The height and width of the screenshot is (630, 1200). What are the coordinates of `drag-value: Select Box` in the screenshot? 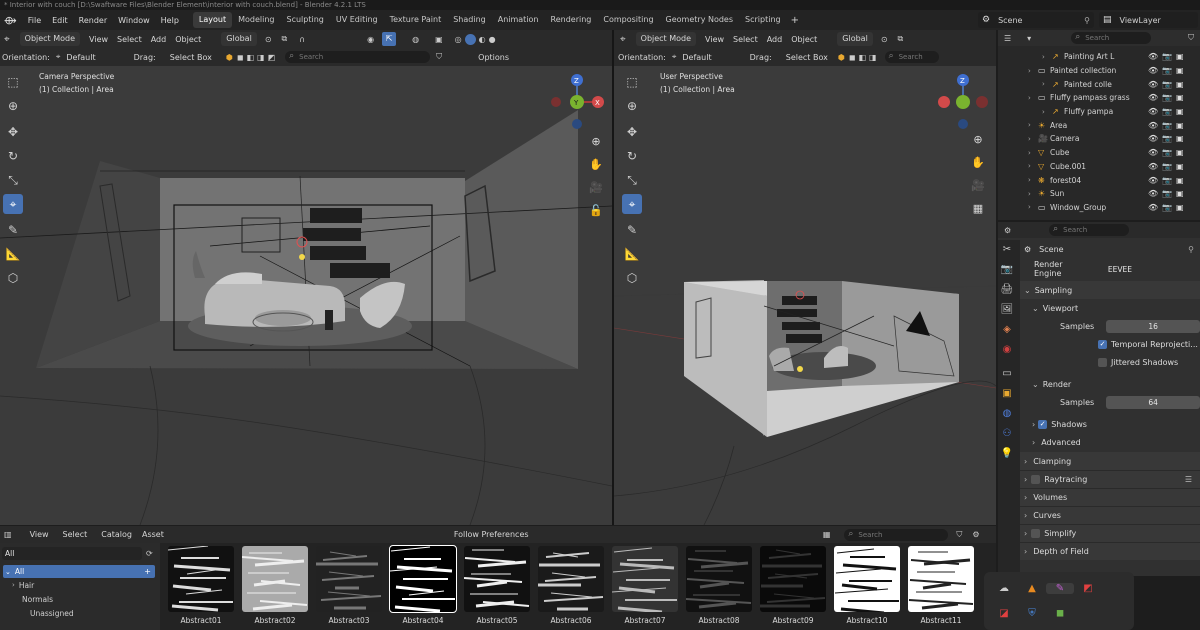 It's located at (191, 57).